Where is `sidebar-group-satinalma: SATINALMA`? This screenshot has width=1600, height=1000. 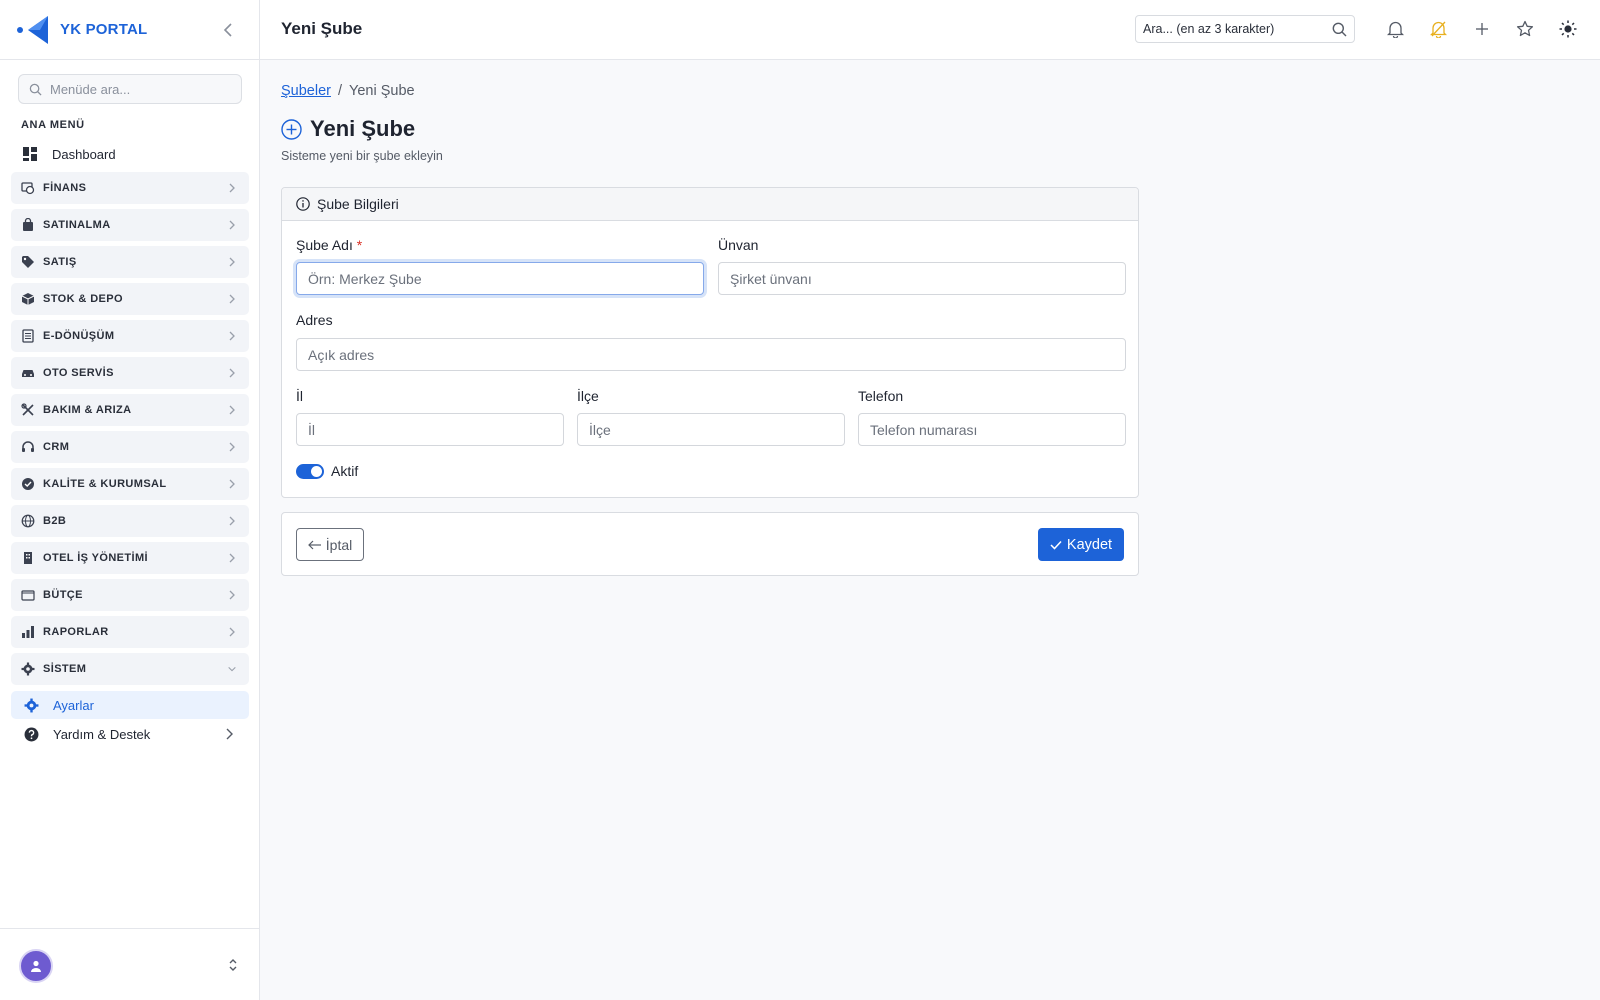
sidebar-group-satinalma: SATINALMA is located at coordinates (130, 225).